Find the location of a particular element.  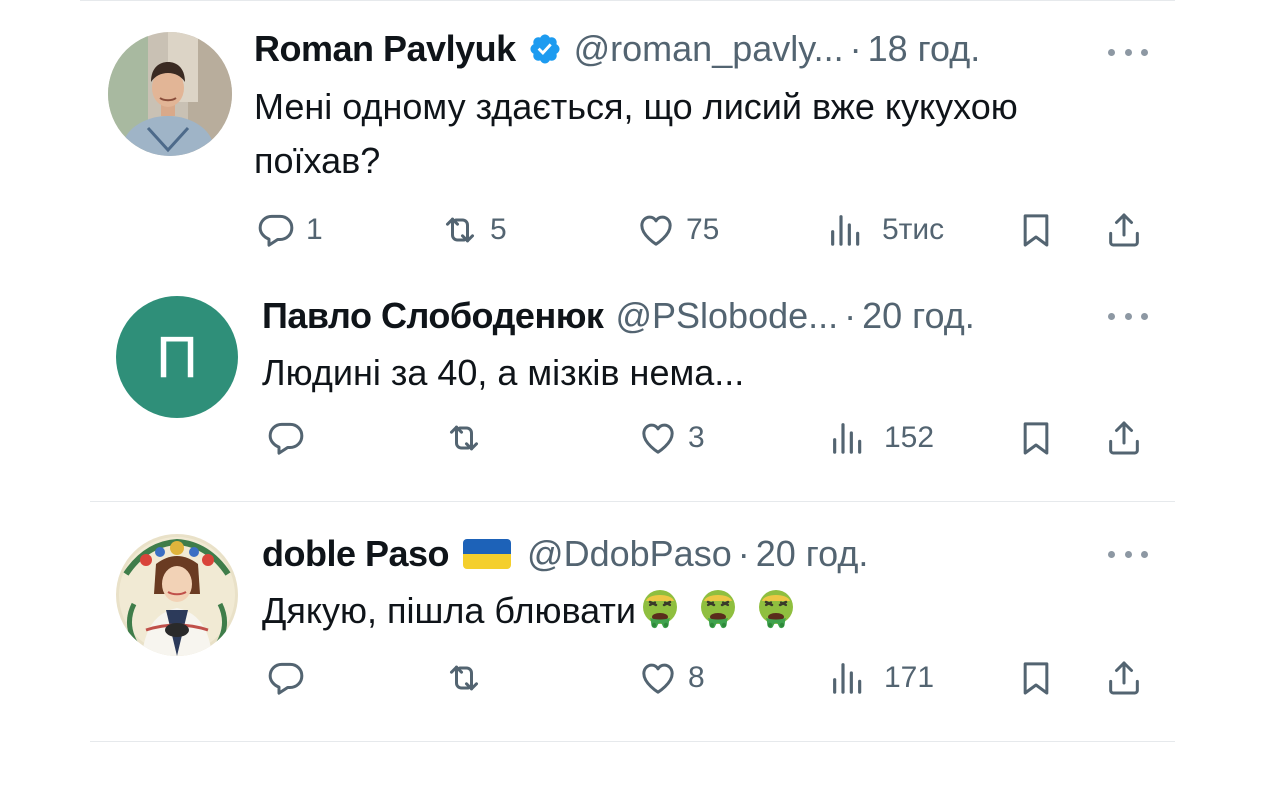

views-count: 5тис is located at coordinates (913, 229).